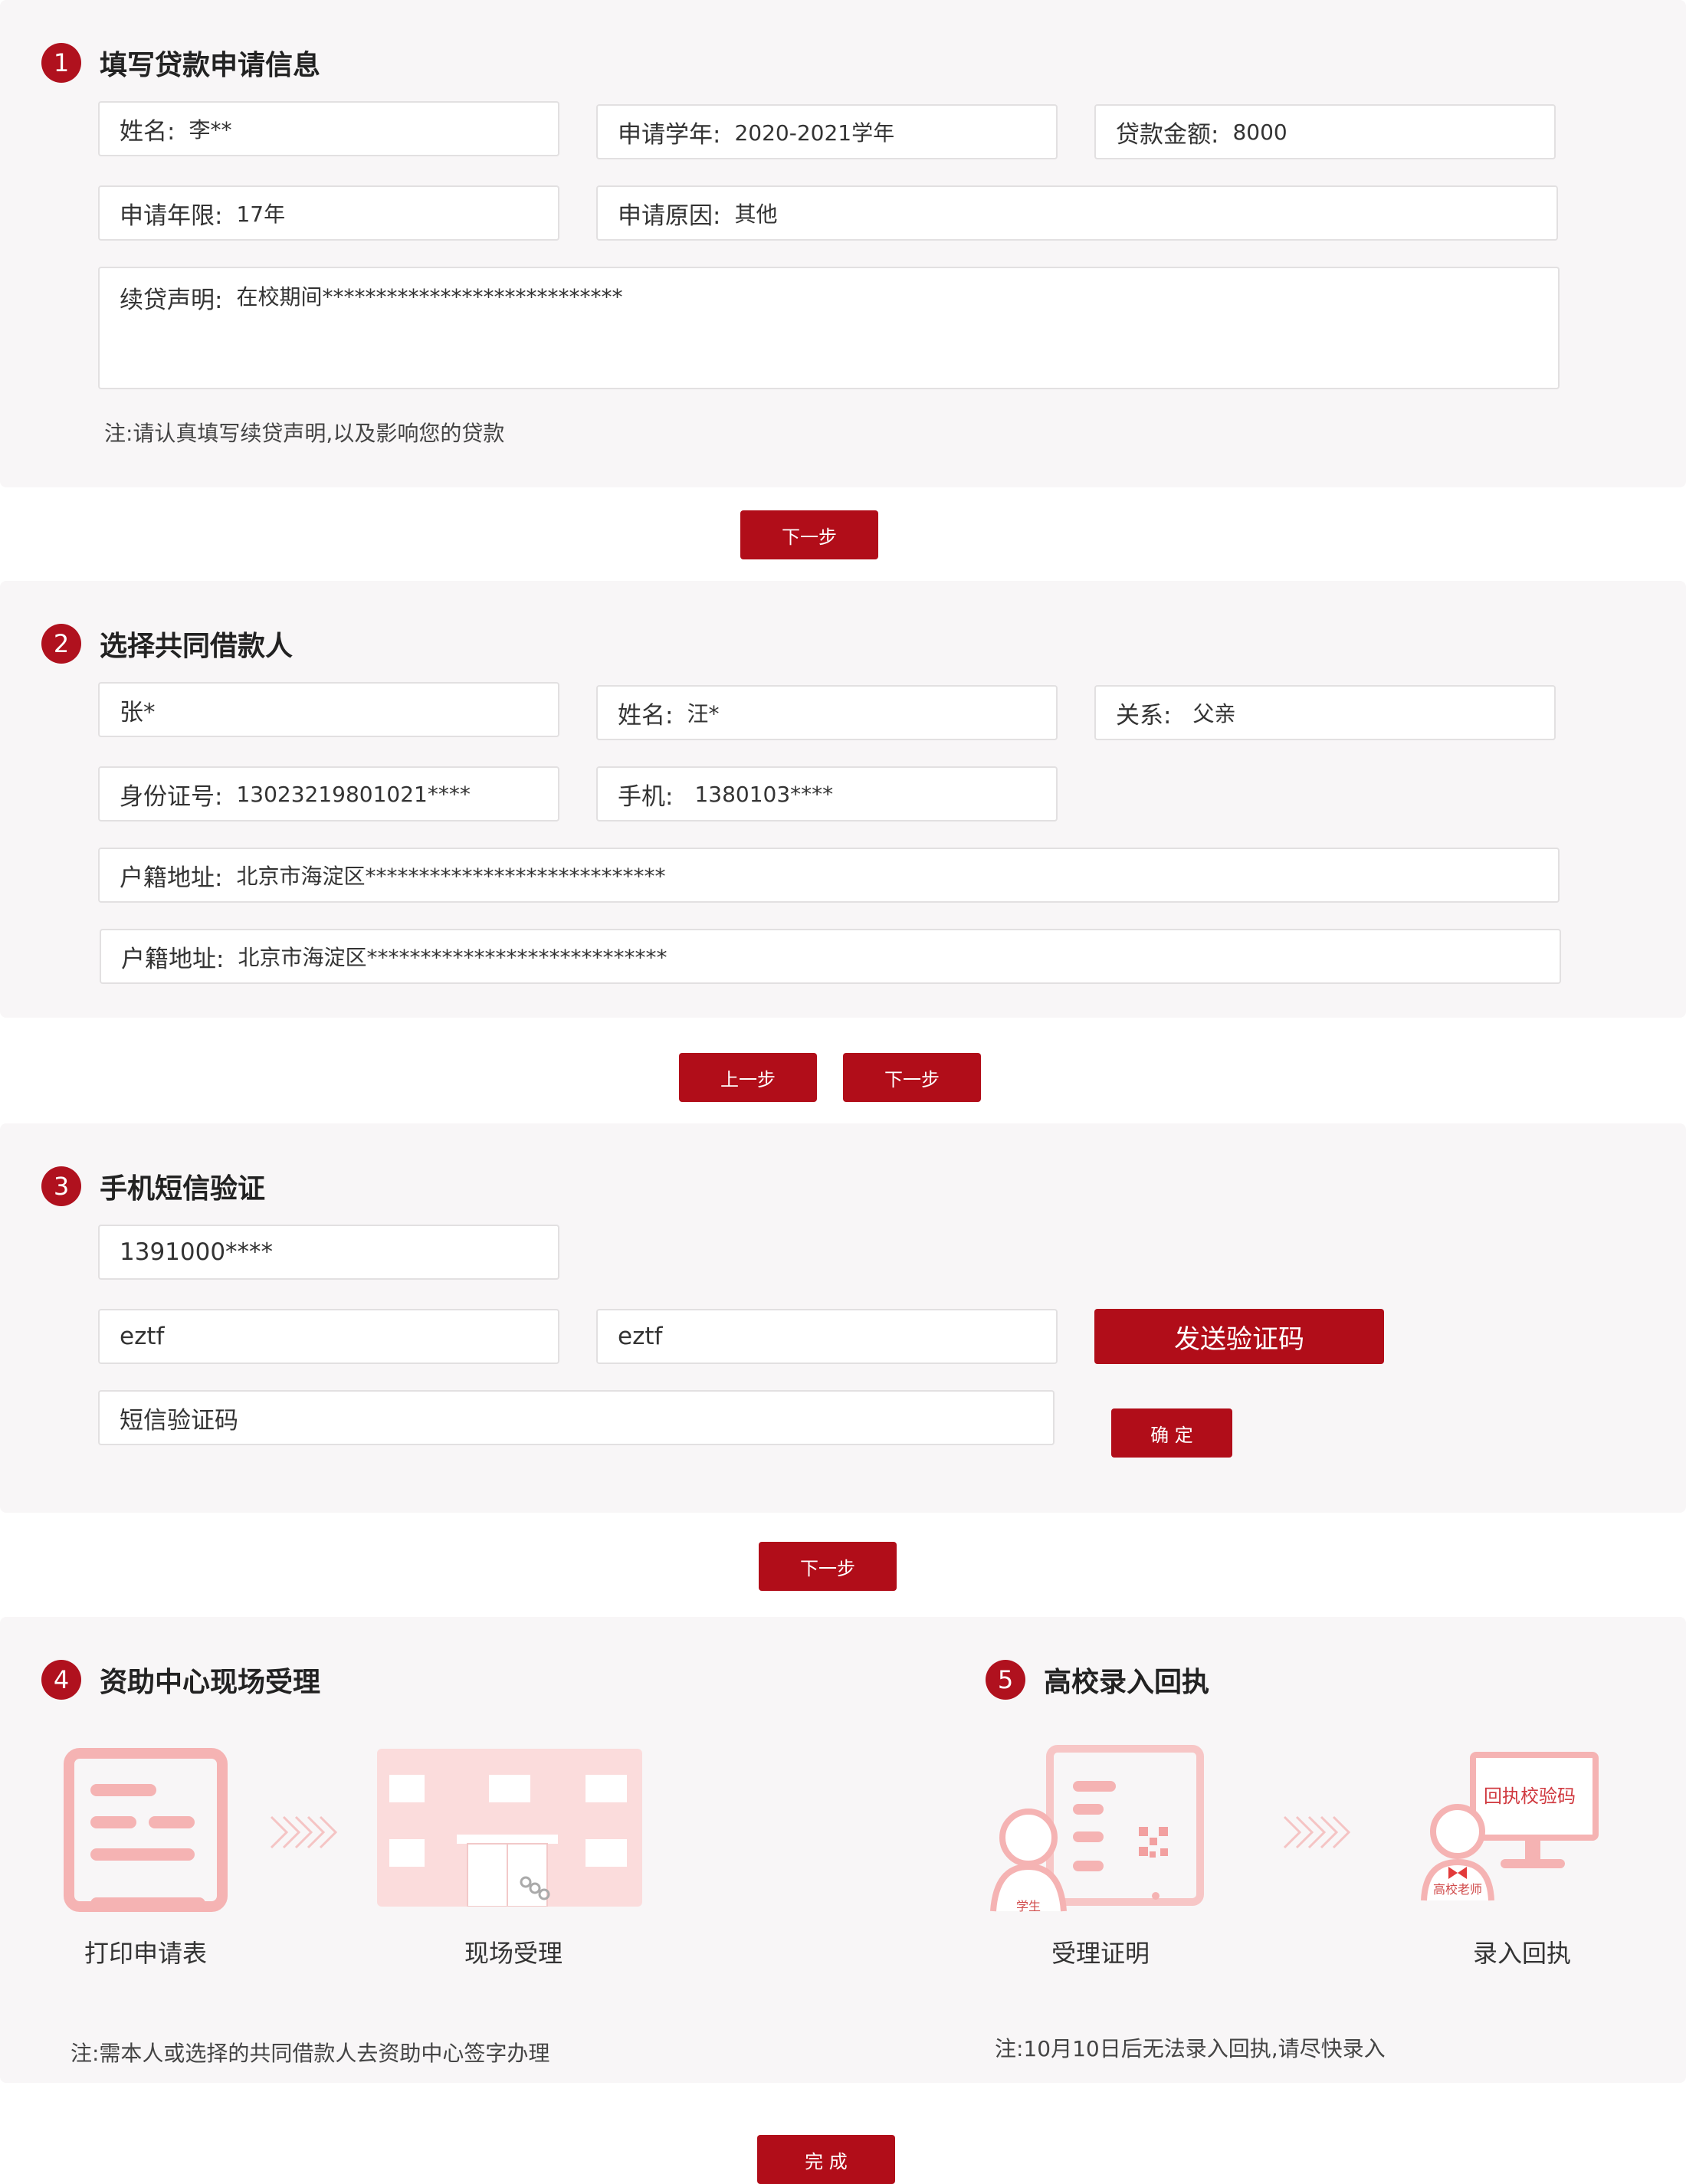  Describe the element at coordinates (756, 214) in the screenshot. I see `reason-value: 其他` at that location.